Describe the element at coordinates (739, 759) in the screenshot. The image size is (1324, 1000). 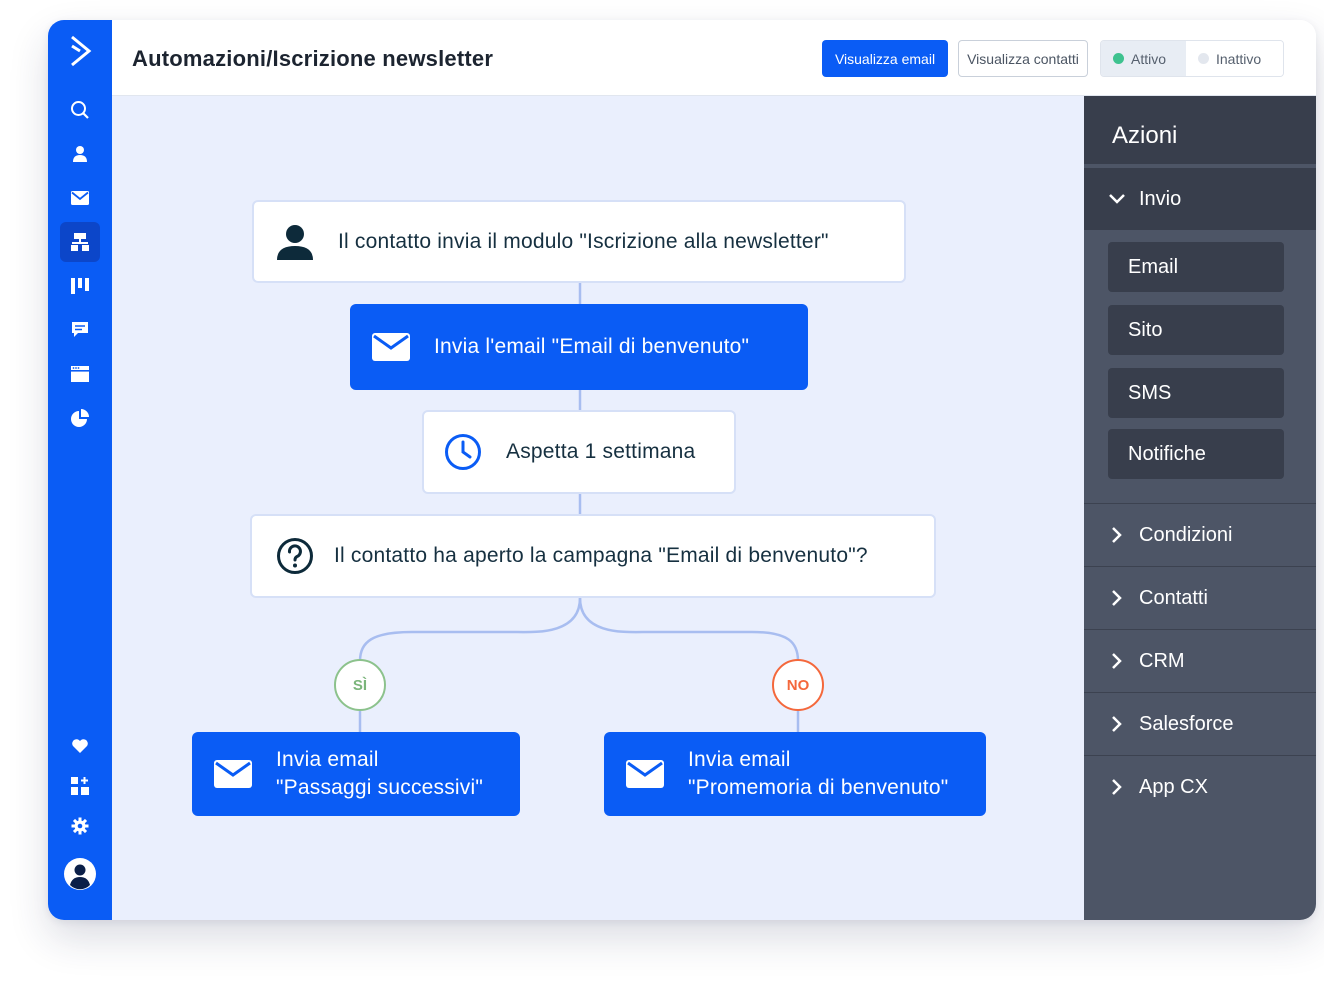
I see `no-action-line1: Invia email` at that location.